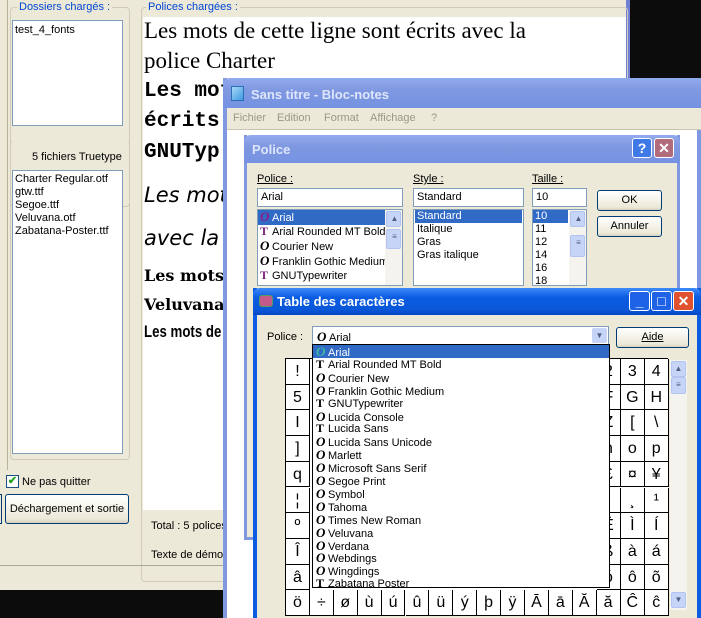 The height and width of the screenshot is (618, 701). Describe the element at coordinates (656, 423) in the screenshot. I see `char-cell: \` at that location.